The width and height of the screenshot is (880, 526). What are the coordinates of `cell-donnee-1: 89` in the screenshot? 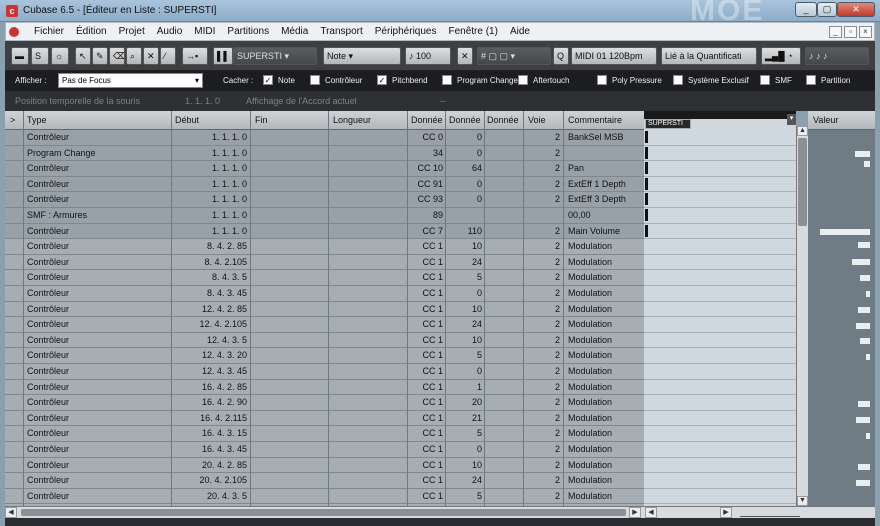 It's located at (427, 215).